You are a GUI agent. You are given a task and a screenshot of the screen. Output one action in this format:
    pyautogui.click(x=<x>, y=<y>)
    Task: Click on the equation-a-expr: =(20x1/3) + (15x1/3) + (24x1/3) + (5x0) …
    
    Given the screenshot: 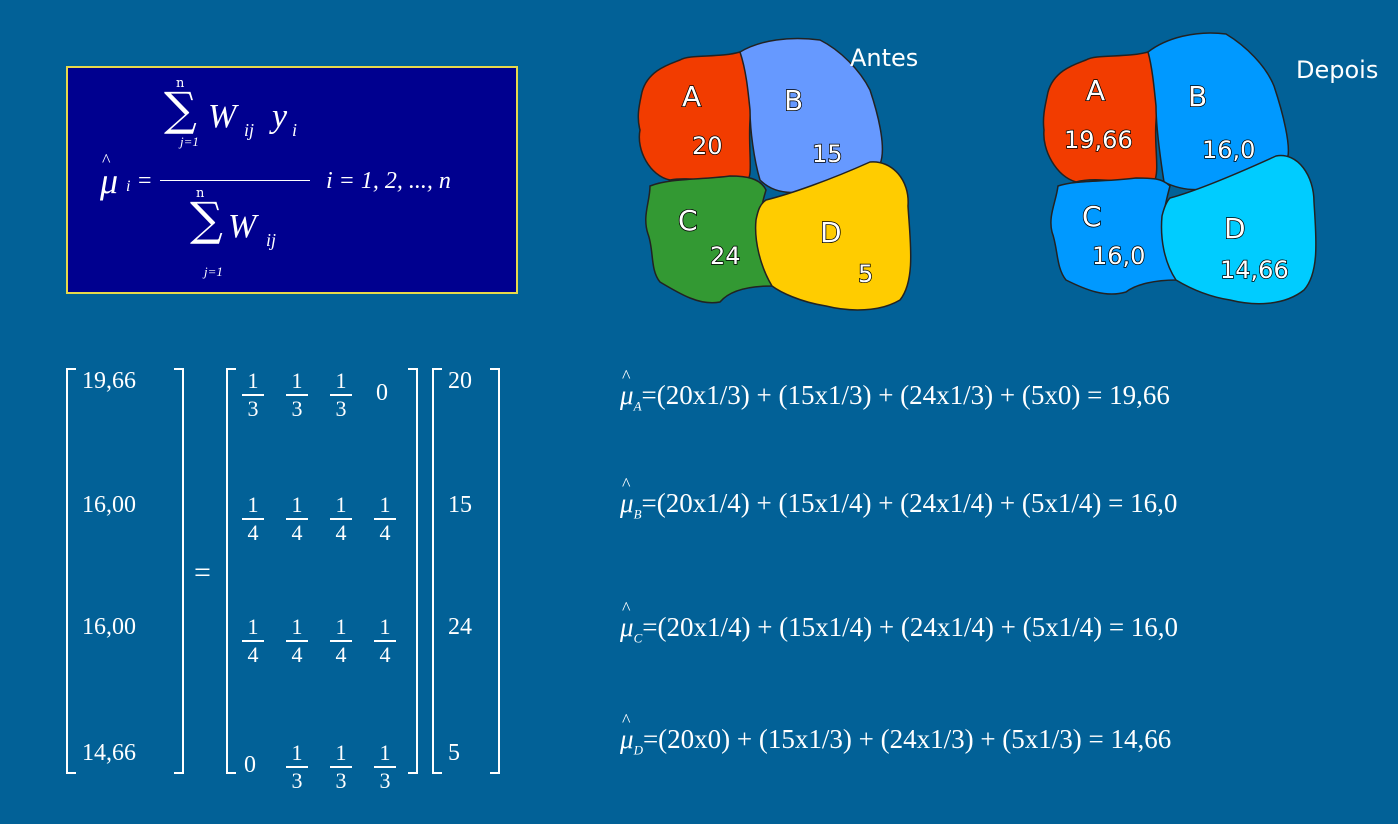 What is the action you would take?
    pyautogui.click(x=905, y=395)
    